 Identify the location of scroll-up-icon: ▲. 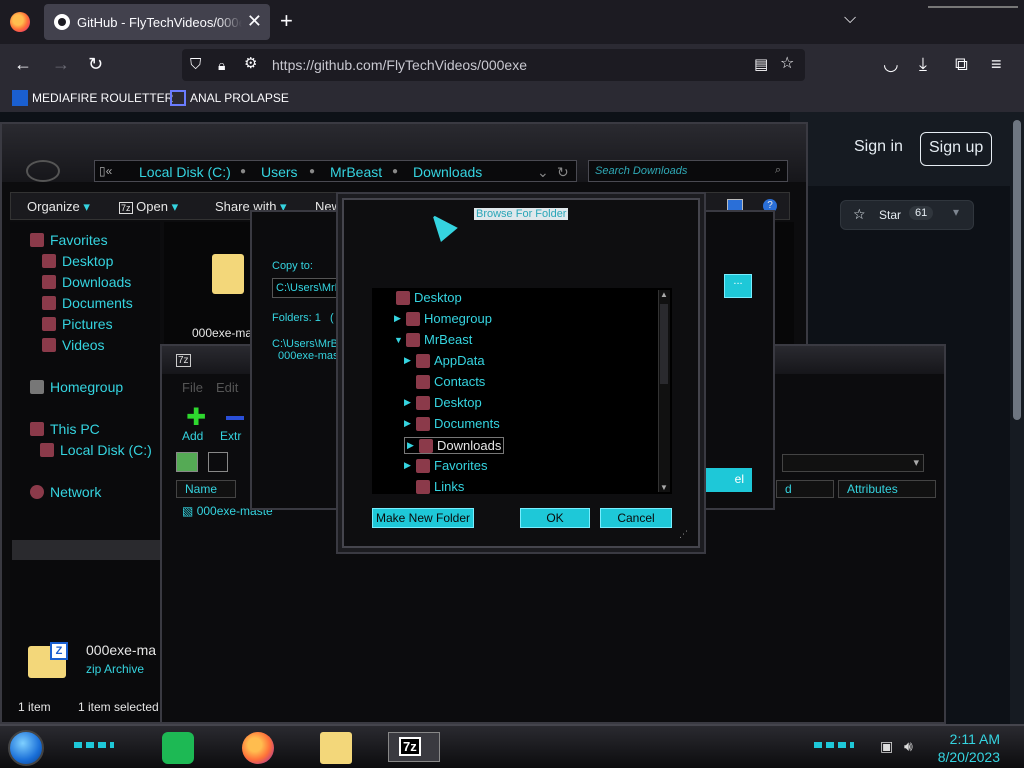
(664, 294).